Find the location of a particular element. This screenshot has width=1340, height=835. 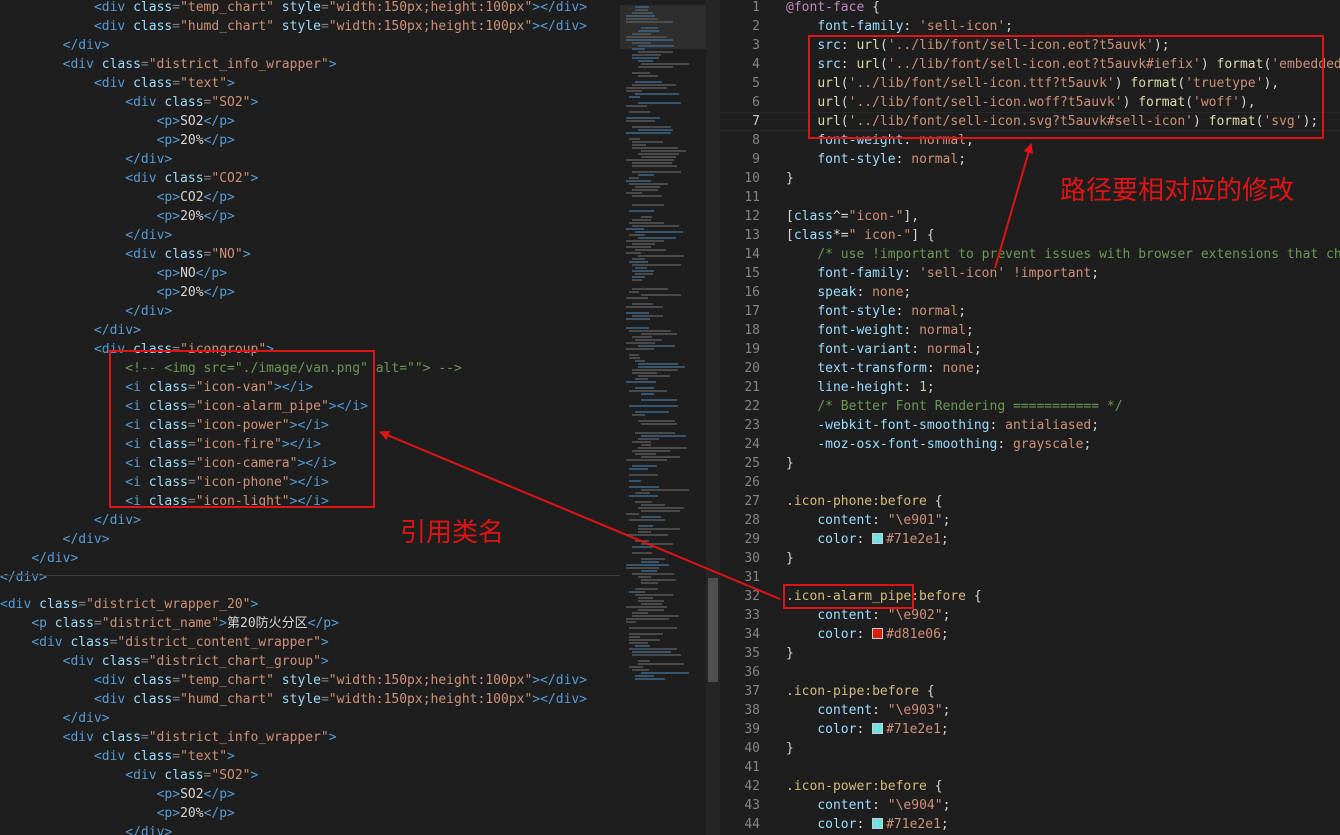

code-line: .icon-power:before { is located at coordinates (864, 786).